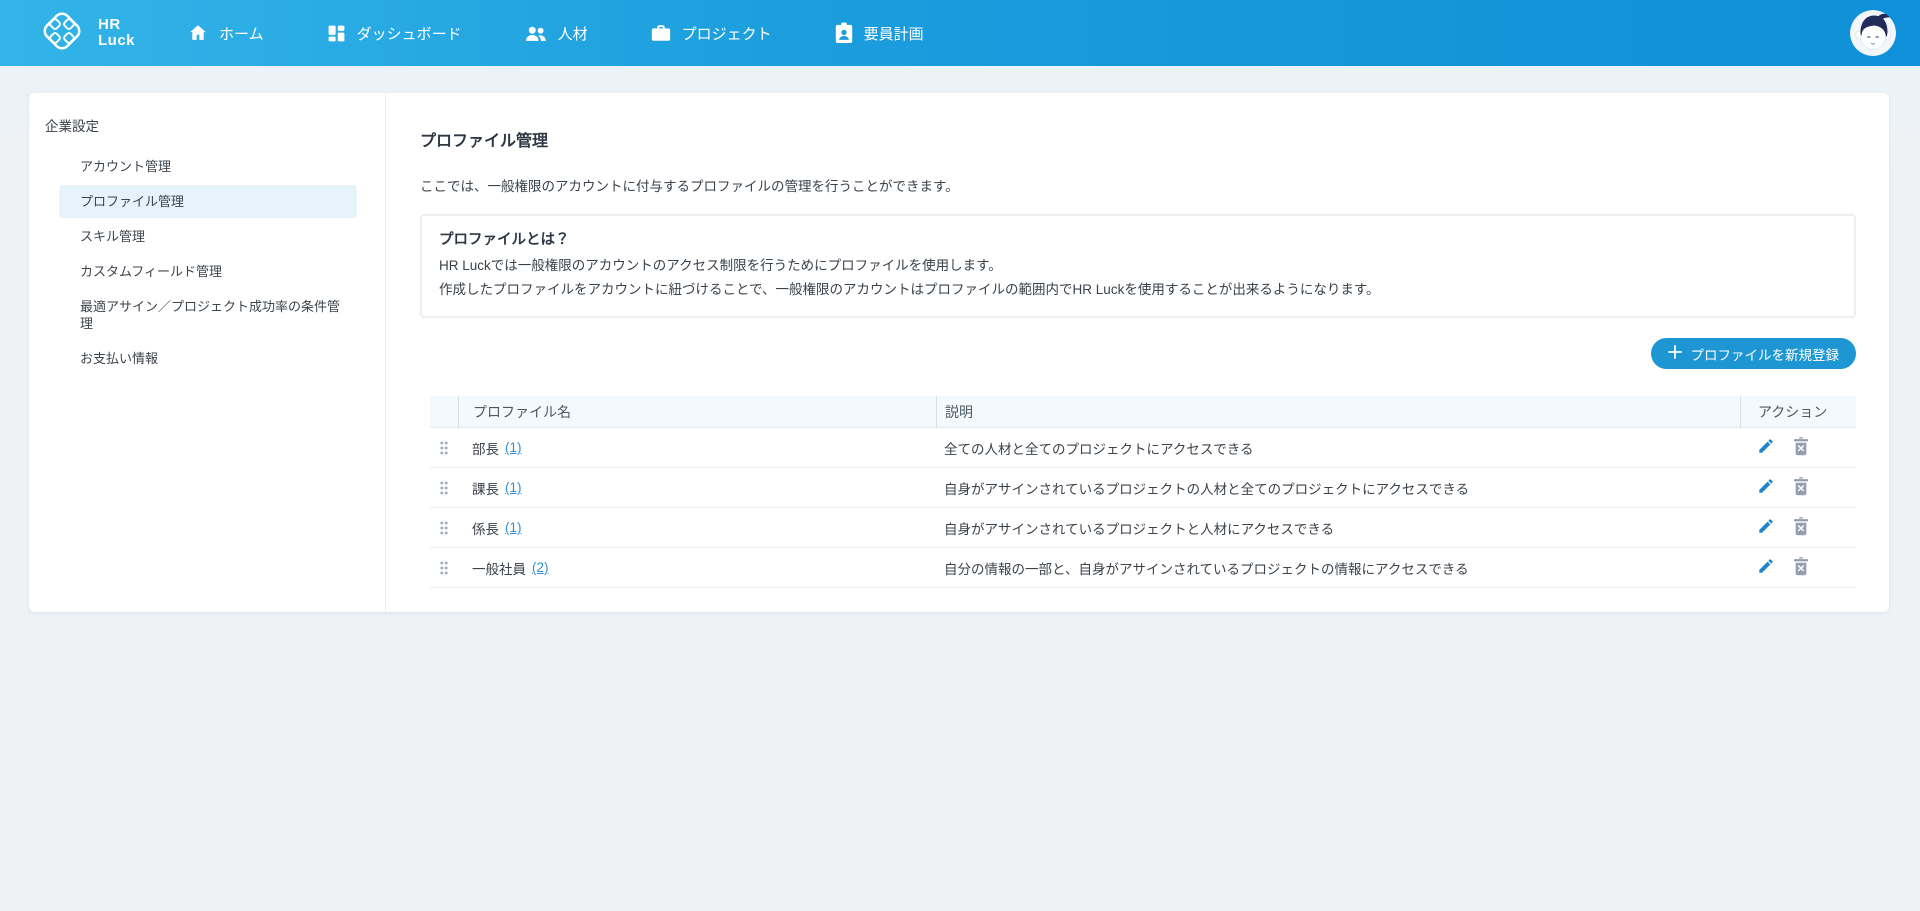 The width and height of the screenshot is (1920, 911). What do you see at coordinates (409, 34) in the screenshot?
I see `nav-item-label: ダッシュボード` at bounding box center [409, 34].